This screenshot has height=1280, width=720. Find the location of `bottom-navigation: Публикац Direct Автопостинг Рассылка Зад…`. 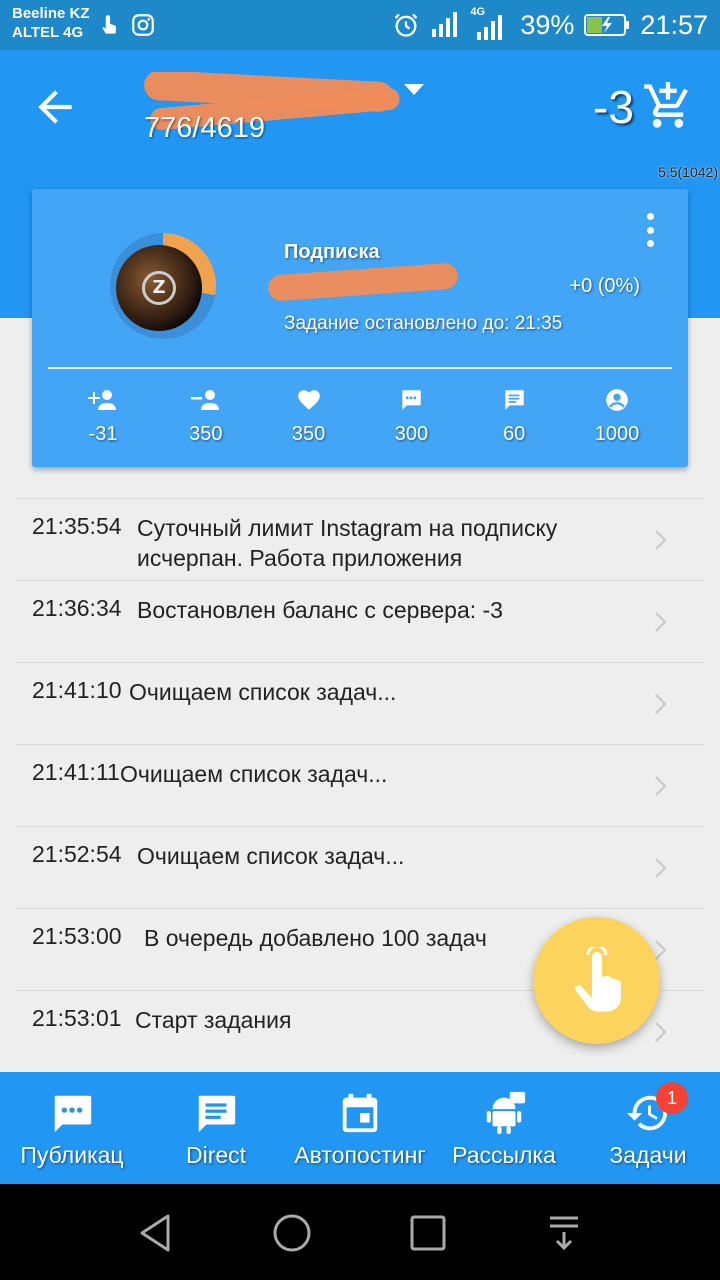

bottom-navigation: Публикац Direct Автопостинг Рассылка Зад… is located at coordinates (360, 1128).